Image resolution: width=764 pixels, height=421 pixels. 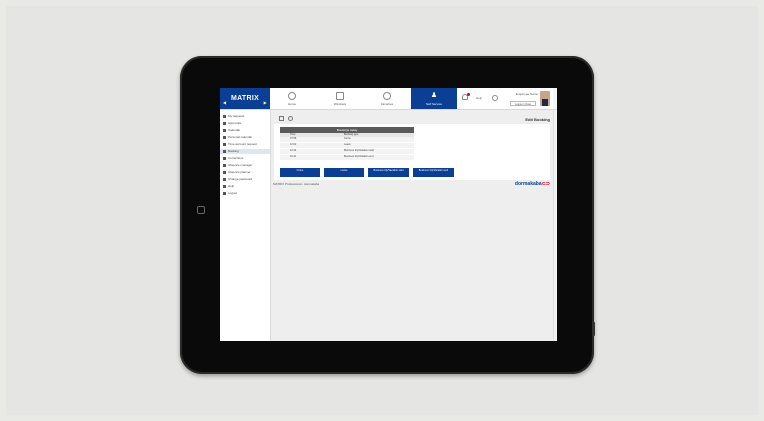 I want to click on person-icon: ♟, so click(x=434, y=95).